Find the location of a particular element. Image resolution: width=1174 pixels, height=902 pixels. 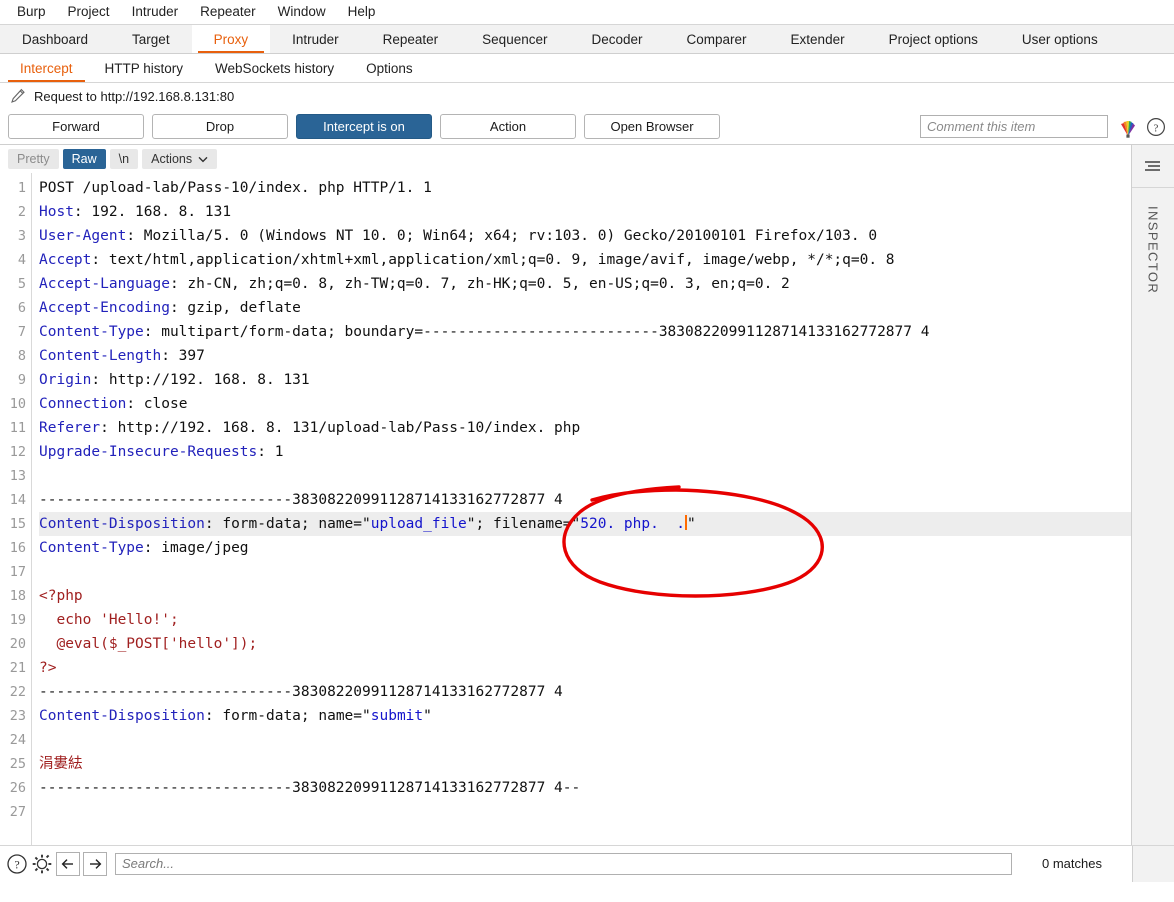

search-previous-button is located at coordinates (68, 863).